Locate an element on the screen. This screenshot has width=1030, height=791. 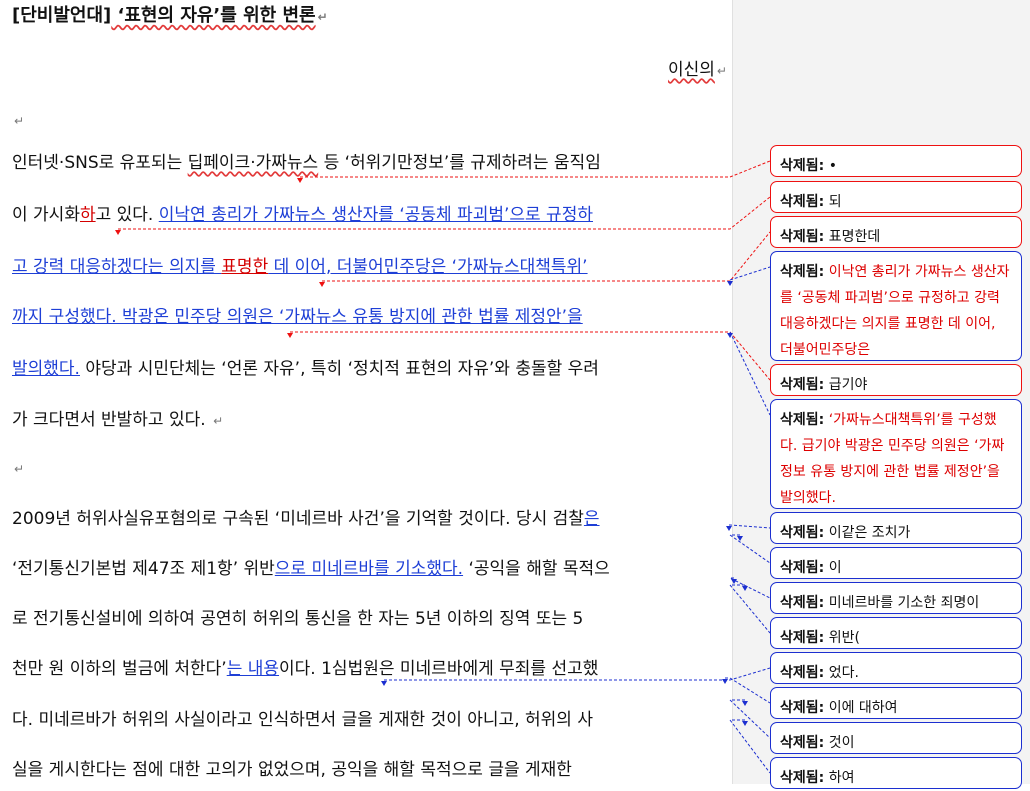
tracked-insertion: 이낙연 총리가 가짜뉴스 생산자를 ‘공동체 파괴범’으로 규정하 is located at coordinates (375, 215).